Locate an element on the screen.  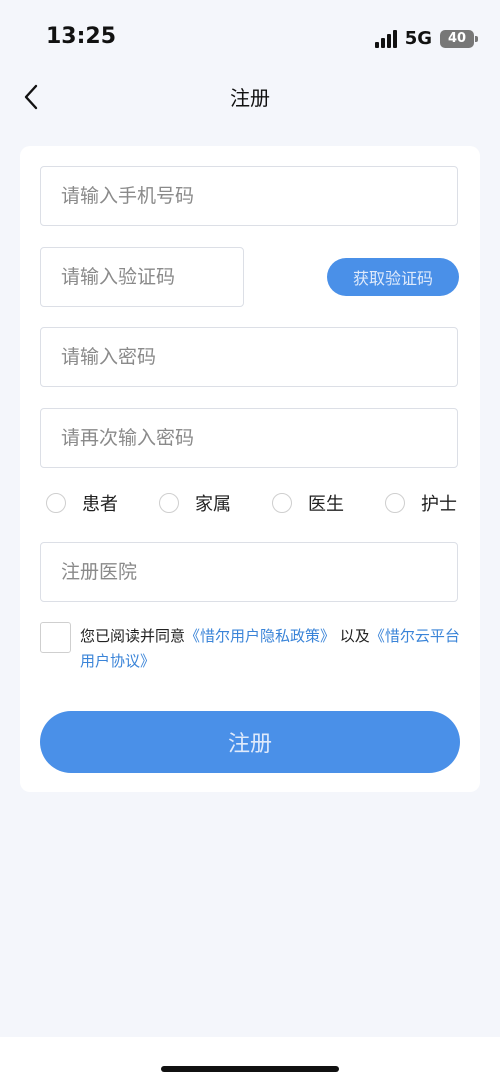
register-button: 注册 is located at coordinates (250, 742).